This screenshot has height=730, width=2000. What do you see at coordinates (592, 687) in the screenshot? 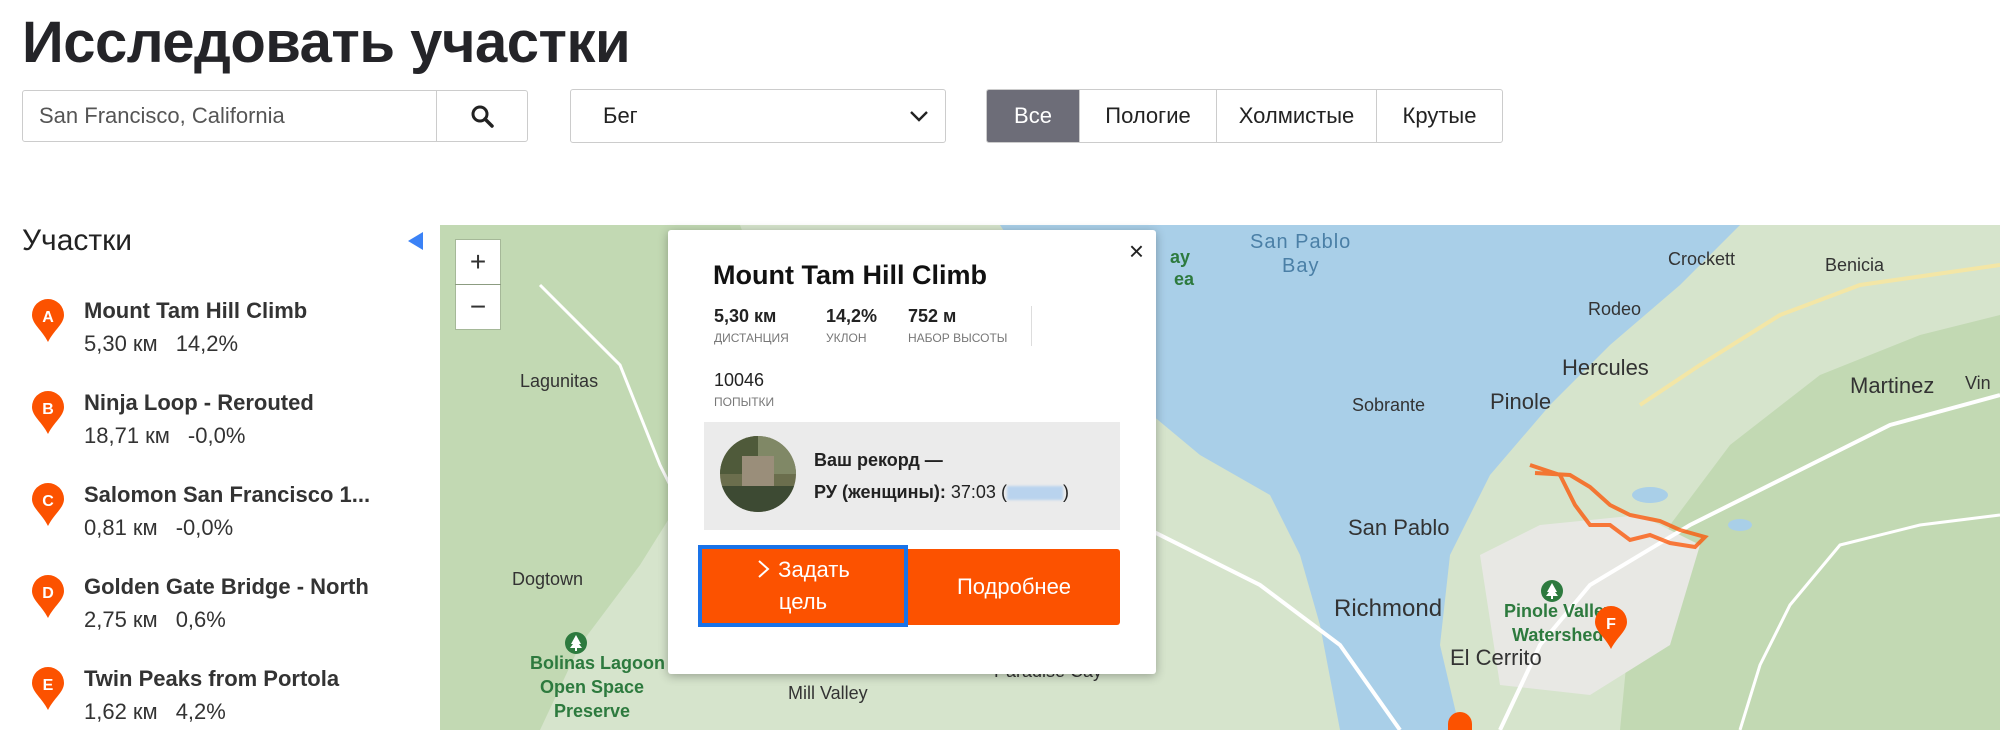
I see `map-label: Open Space` at bounding box center [592, 687].